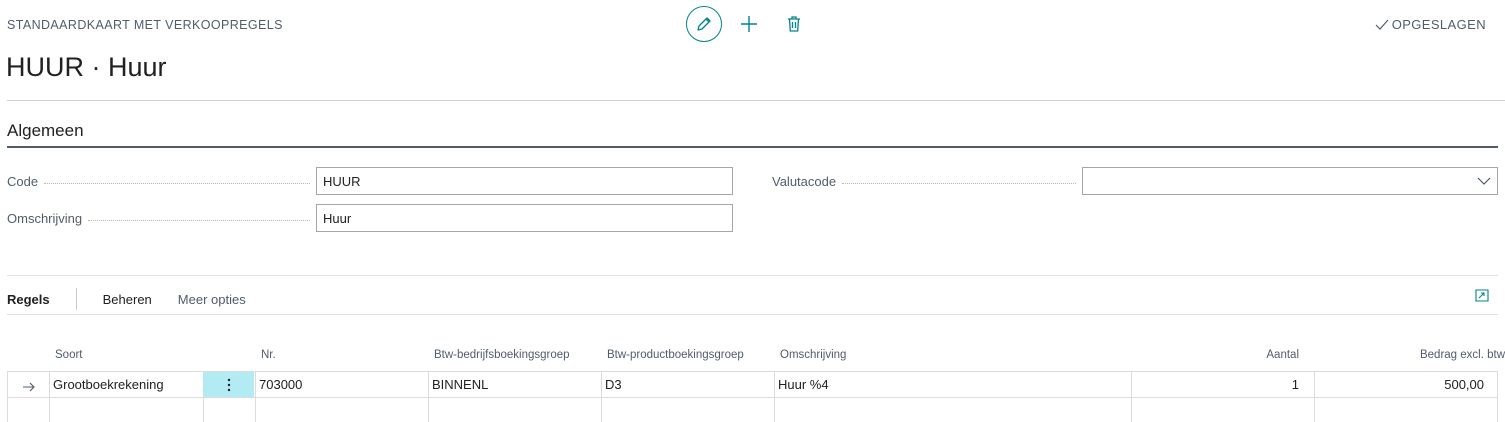 Image resolution: width=1505 pixels, height=422 pixels. Describe the element at coordinates (756, 100) in the screenshot. I see `header-divider` at that location.